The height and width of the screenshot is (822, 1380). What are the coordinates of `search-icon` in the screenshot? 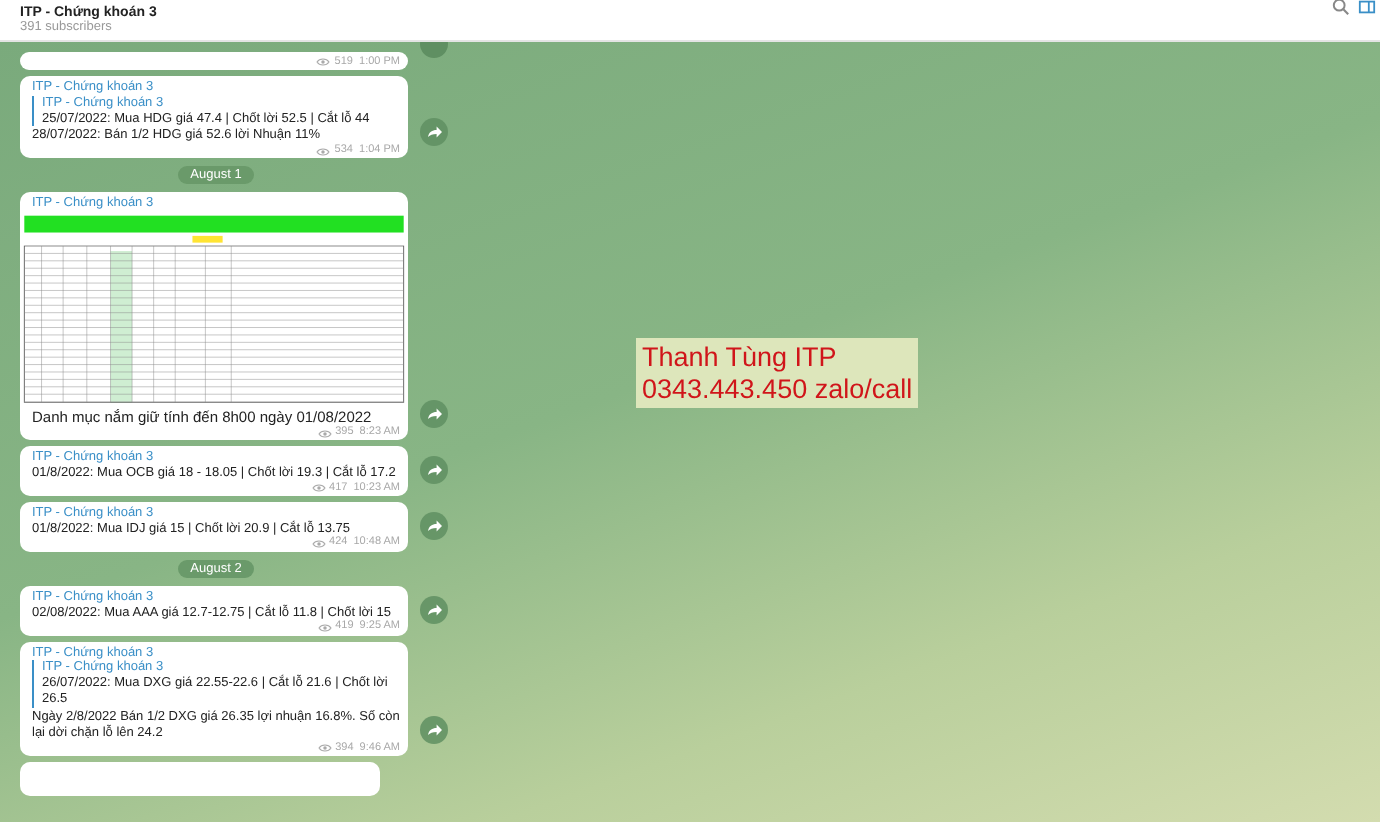 It's located at (1341, 7).